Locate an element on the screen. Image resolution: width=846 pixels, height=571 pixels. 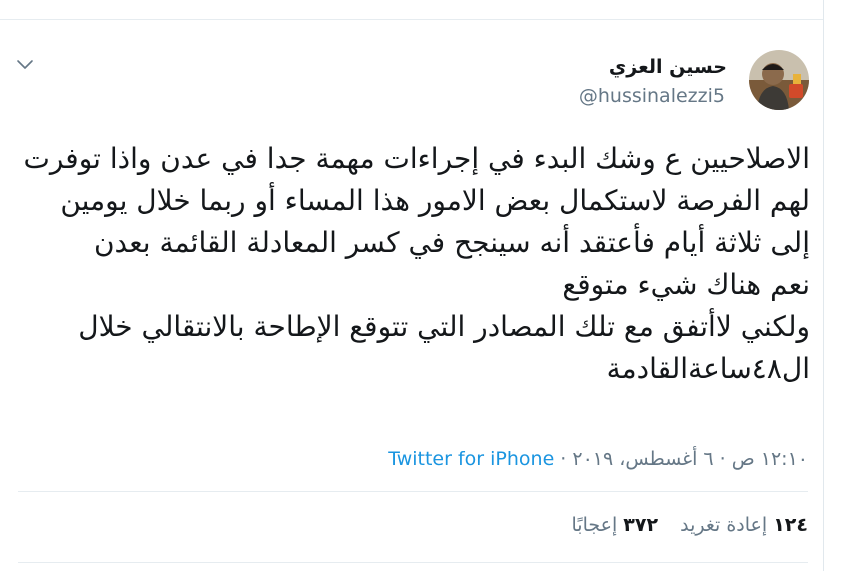
user-display-name: حسين العزي is located at coordinates (668, 67).